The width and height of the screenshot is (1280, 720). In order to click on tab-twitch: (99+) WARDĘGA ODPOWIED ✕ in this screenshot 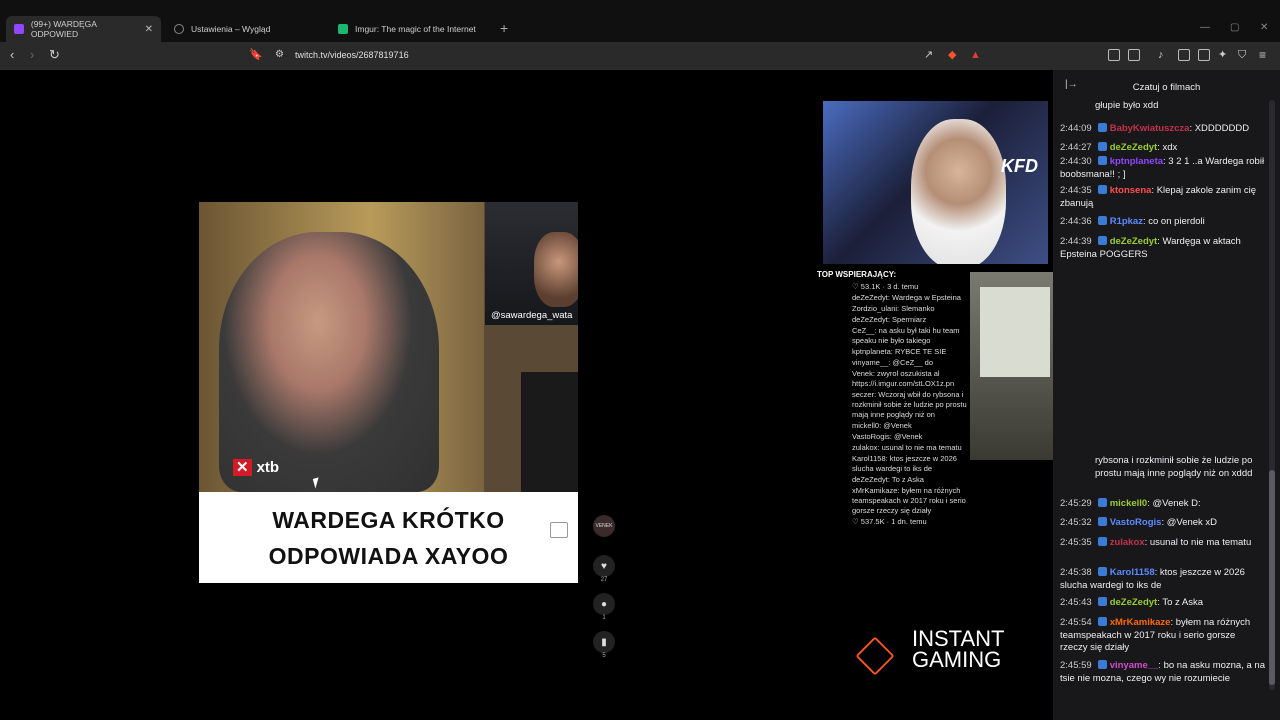, I will do `click(83, 29)`.